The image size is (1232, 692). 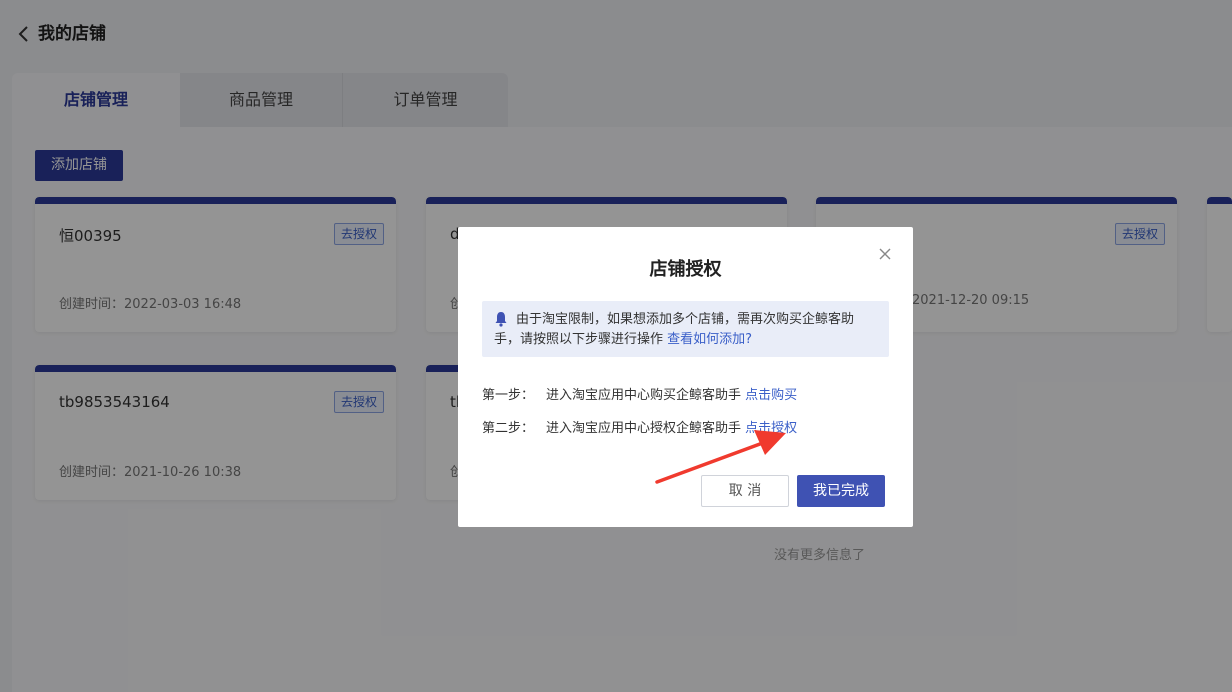 I want to click on done-button: 我已完成, so click(x=841, y=491).